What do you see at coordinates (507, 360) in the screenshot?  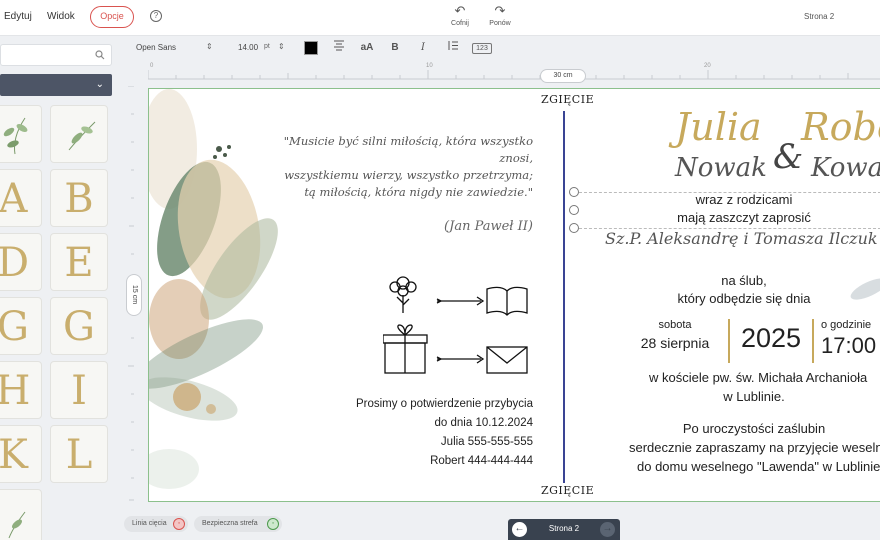 I see `envelope-icon` at bounding box center [507, 360].